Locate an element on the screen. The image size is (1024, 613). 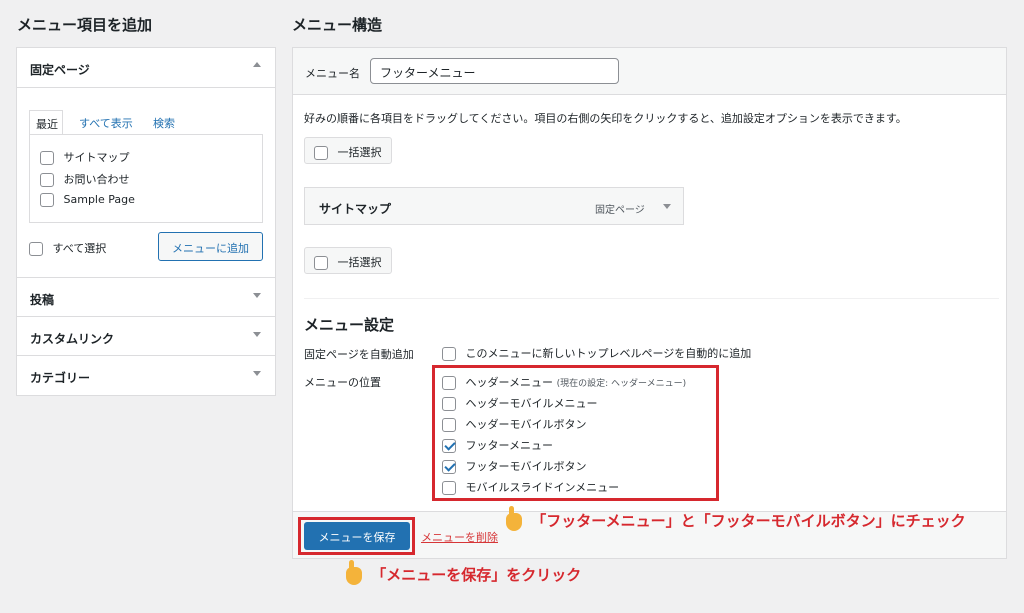
pages-section-header: 固定ページ is located at coordinates (146, 67).